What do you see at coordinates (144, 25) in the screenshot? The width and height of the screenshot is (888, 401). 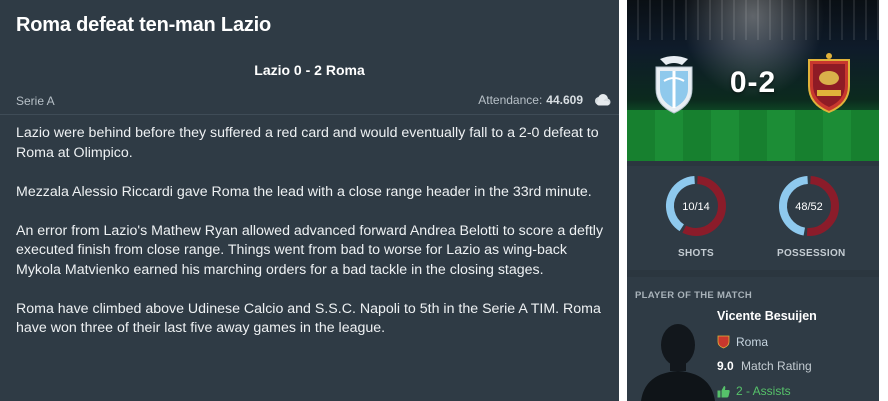 I see `report-title: Roma defeat ten-man Lazio` at bounding box center [144, 25].